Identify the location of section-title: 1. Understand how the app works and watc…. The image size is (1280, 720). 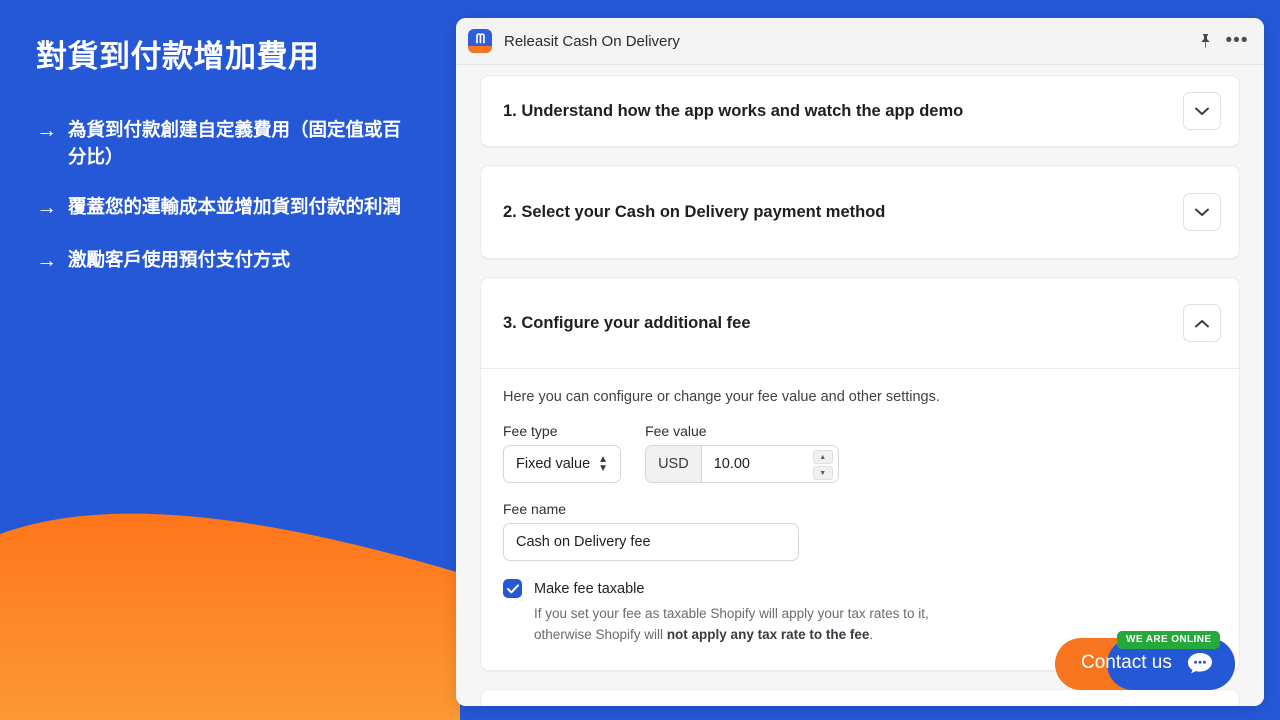
(733, 110).